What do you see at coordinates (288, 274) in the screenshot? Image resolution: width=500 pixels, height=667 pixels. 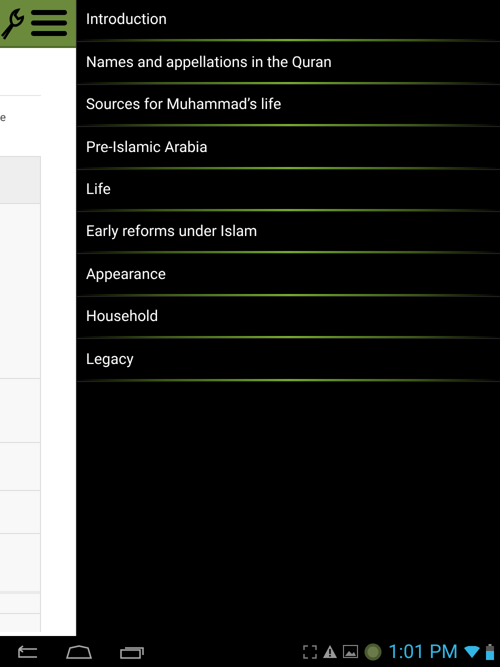 I see `drawer-item: Appearance` at bounding box center [288, 274].